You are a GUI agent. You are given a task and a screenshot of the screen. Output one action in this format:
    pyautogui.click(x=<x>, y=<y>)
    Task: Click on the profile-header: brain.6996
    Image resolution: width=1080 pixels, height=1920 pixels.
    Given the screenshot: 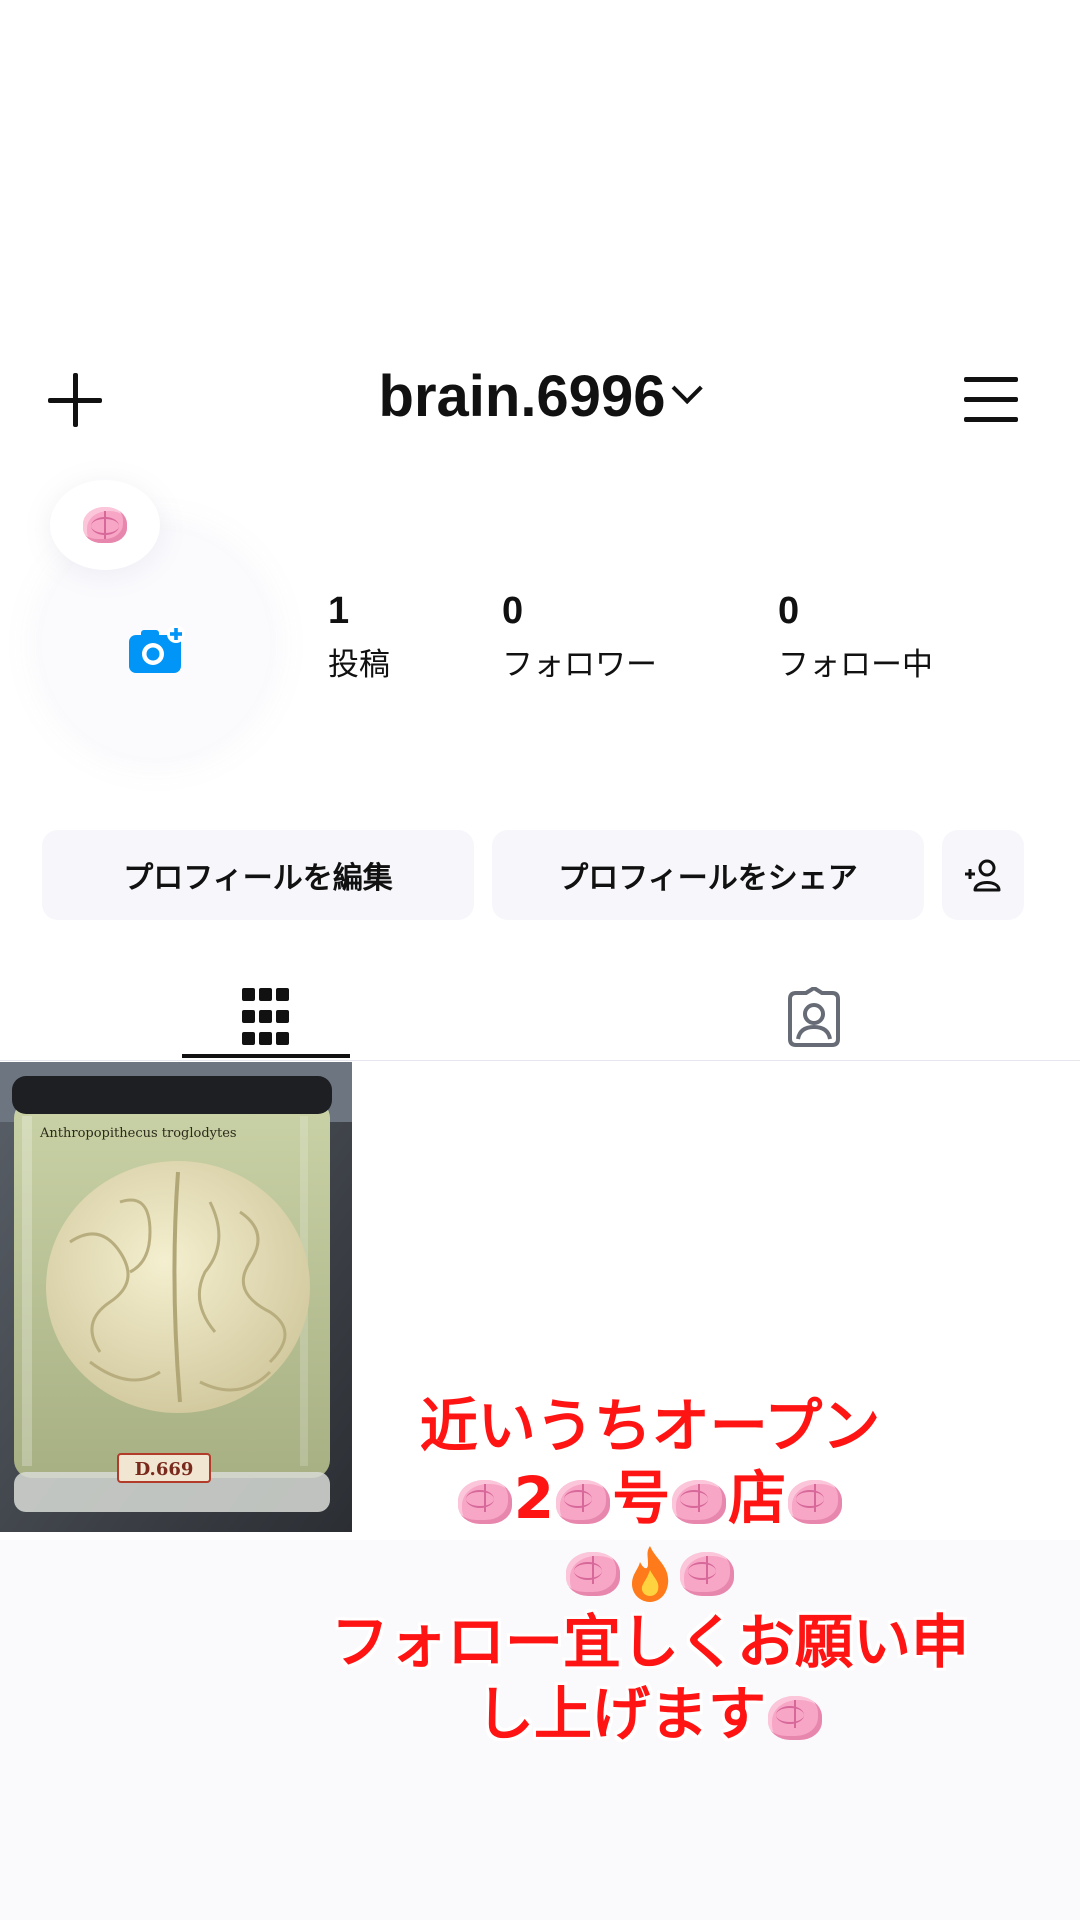 What is the action you would take?
    pyautogui.click(x=540, y=400)
    